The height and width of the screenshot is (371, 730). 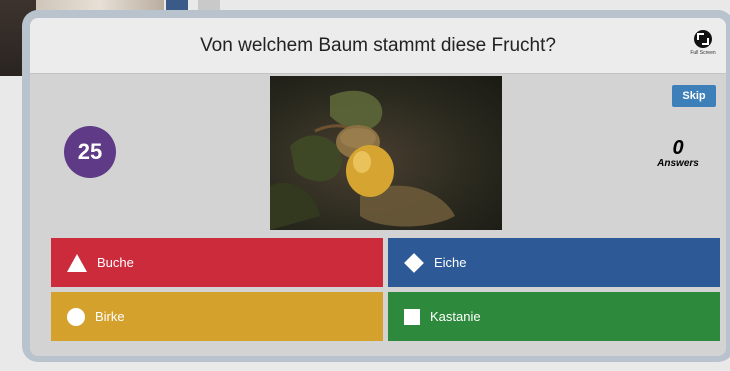 What do you see at coordinates (554, 316) in the screenshot?
I see `answer-option-4: Kastanie` at bounding box center [554, 316].